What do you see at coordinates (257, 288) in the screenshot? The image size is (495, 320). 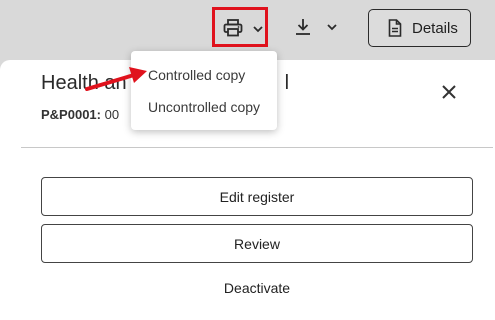 I see `deactivate-button: Deactivate` at bounding box center [257, 288].